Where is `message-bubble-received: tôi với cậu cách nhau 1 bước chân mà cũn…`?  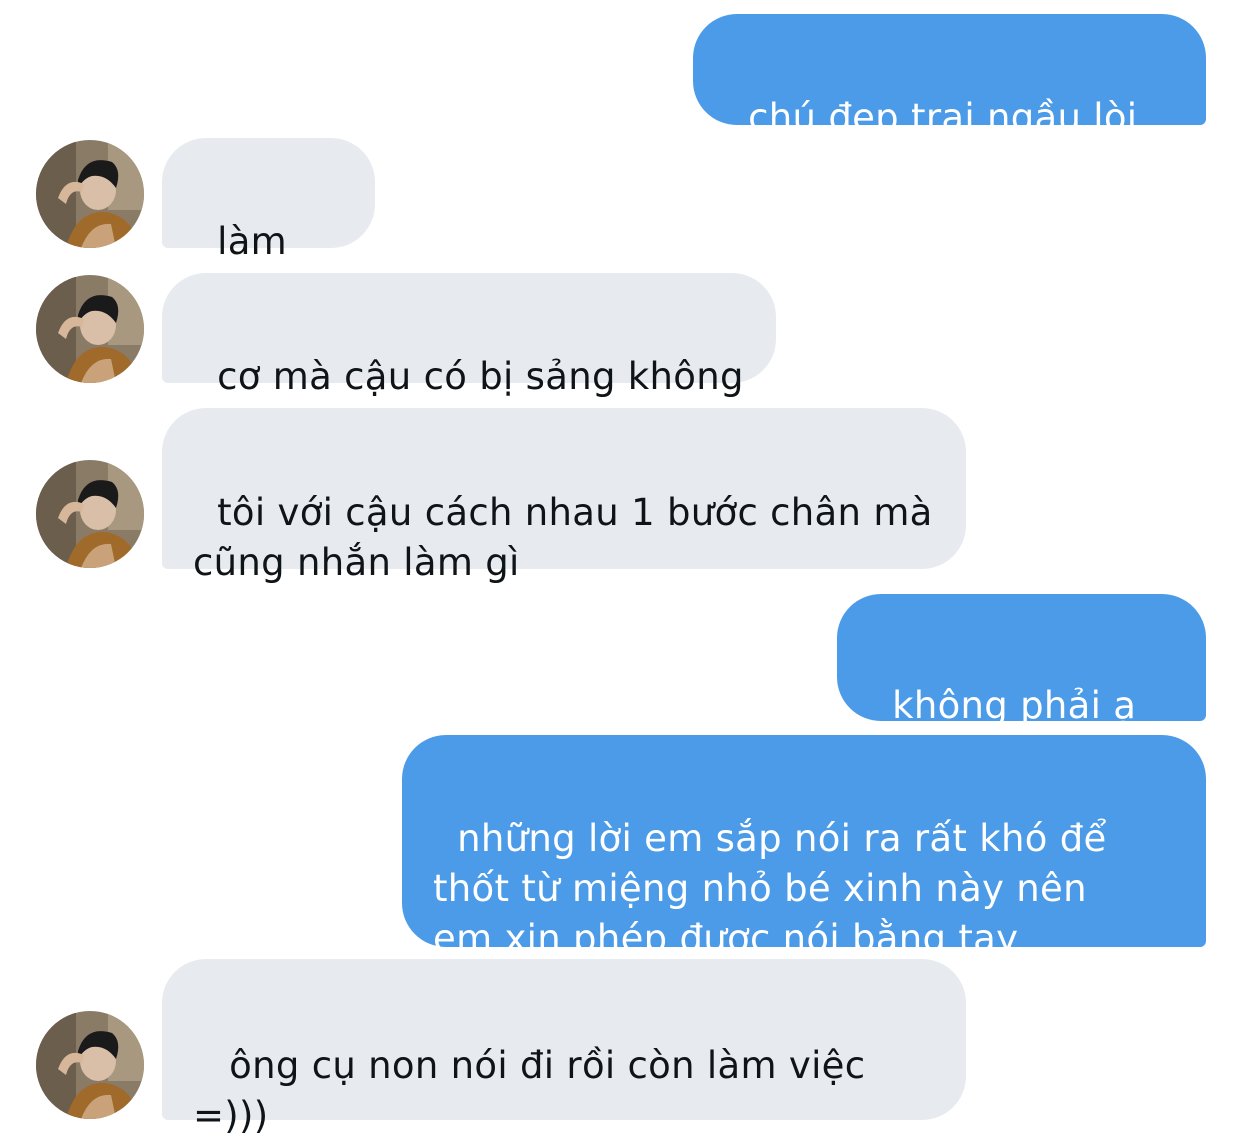 message-bubble-received: tôi với cậu cách nhau 1 bước chân mà cũn… is located at coordinates (564, 496).